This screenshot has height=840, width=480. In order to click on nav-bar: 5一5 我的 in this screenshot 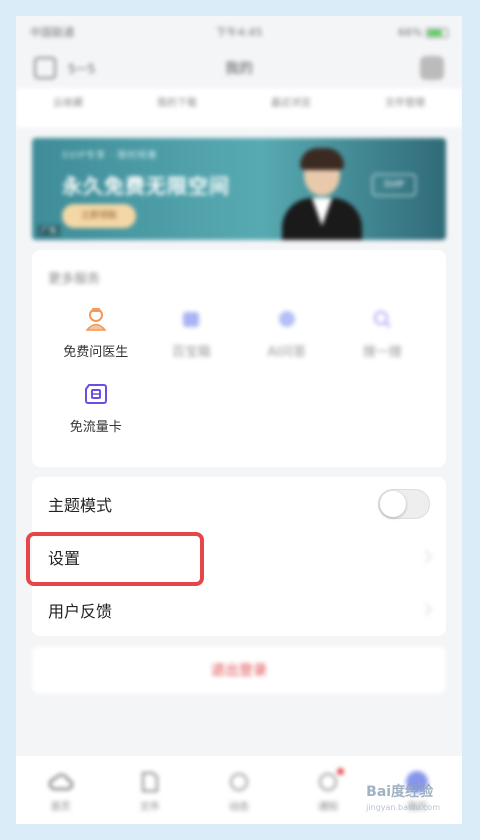, I will do `click(239, 68)`.